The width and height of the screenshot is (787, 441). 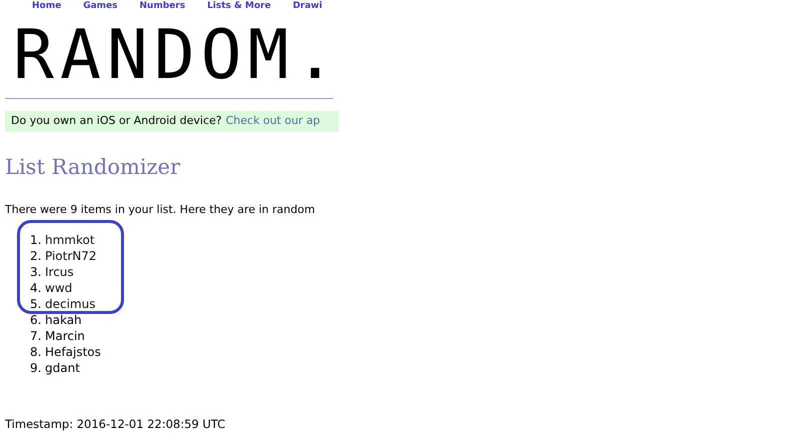 I want to click on item-number: 2., so click(x=36, y=256).